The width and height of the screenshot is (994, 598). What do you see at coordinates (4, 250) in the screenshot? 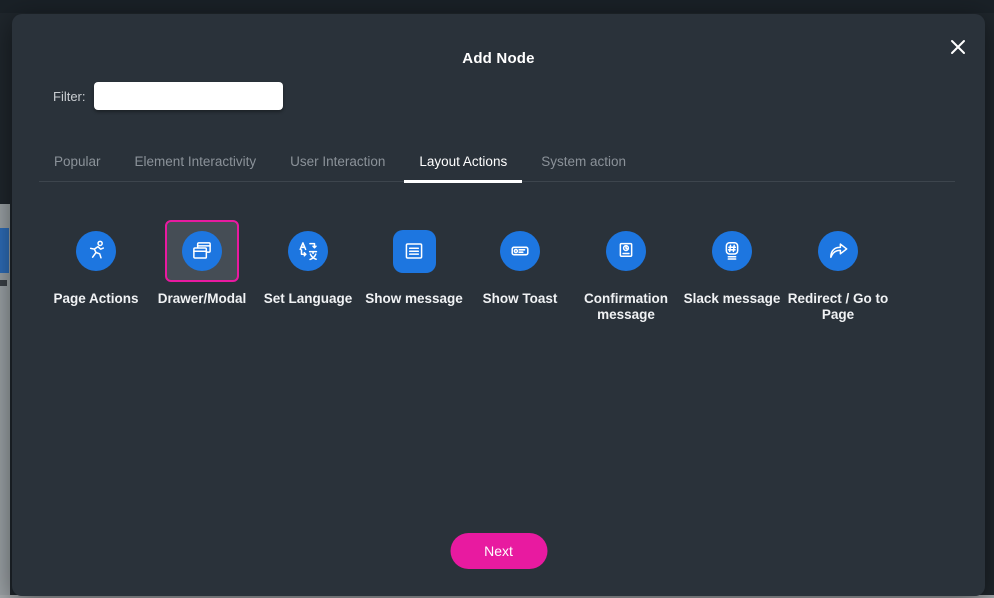
I see `background-sidebar-item` at bounding box center [4, 250].